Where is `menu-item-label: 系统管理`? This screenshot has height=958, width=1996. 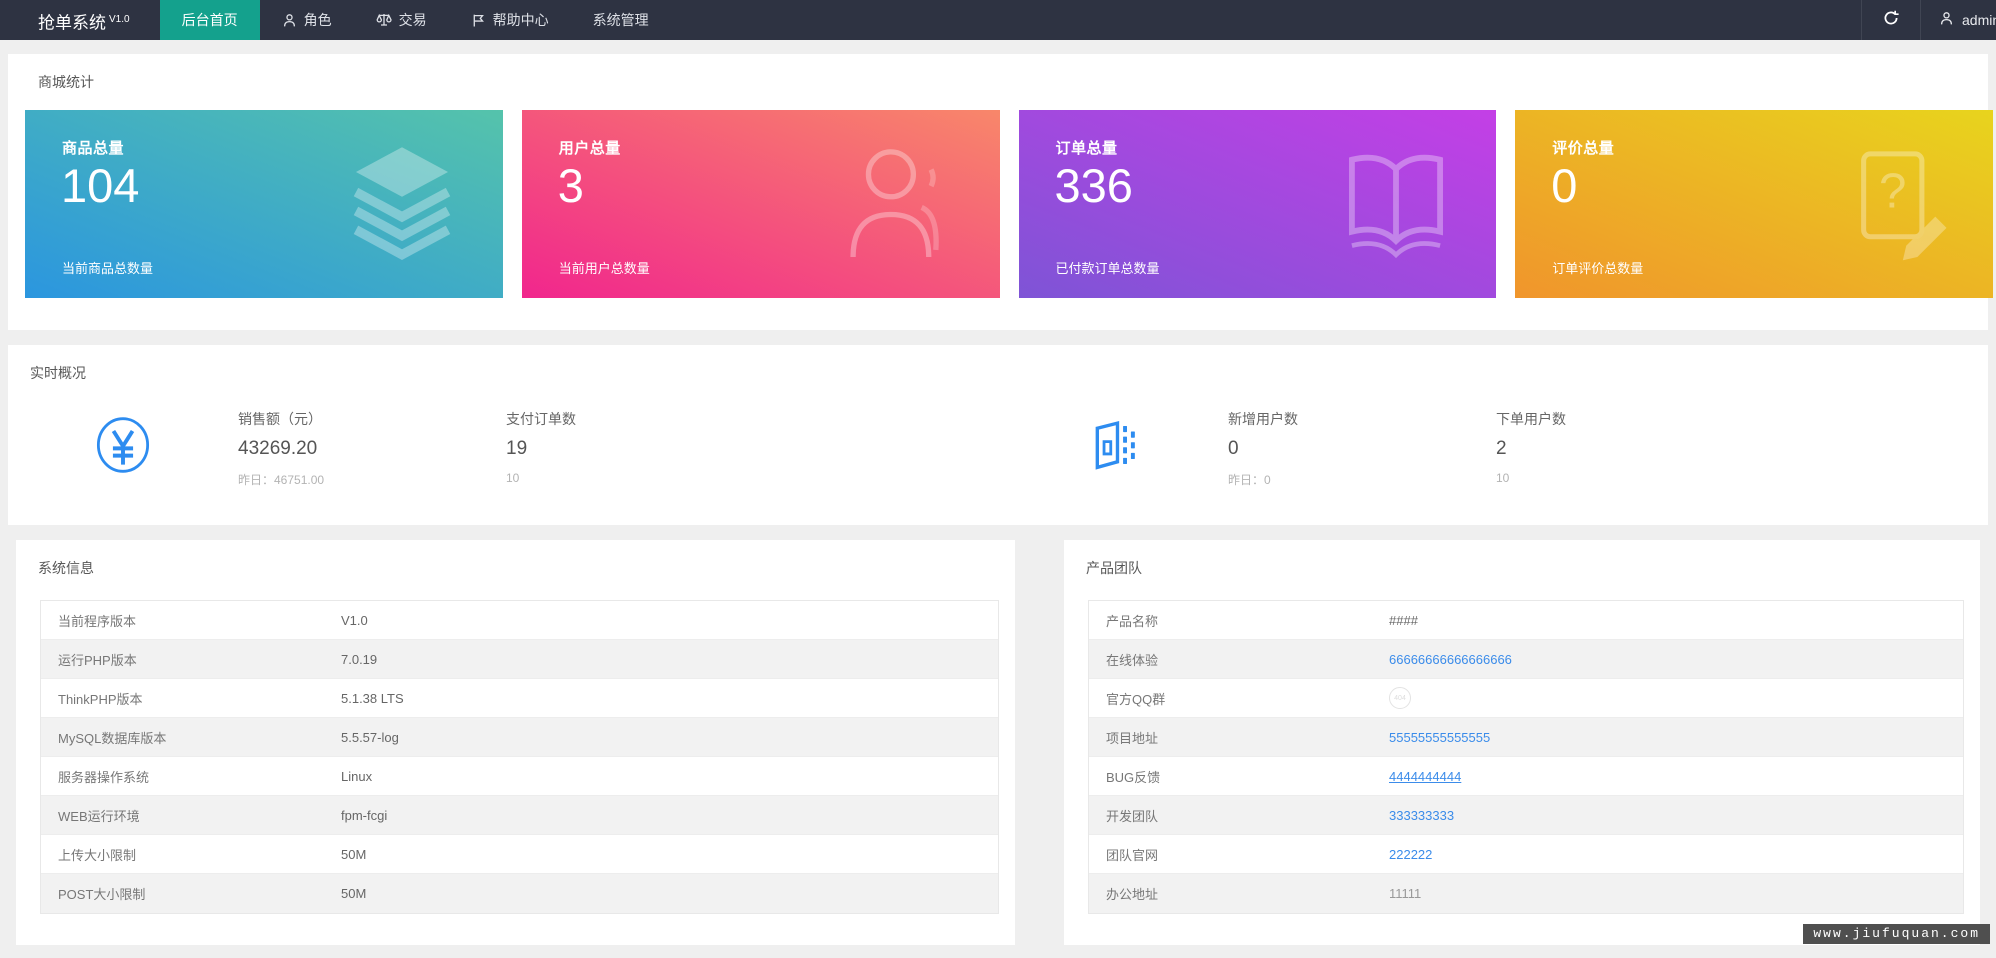
menu-item-label: 系统管理 is located at coordinates (620, 20).